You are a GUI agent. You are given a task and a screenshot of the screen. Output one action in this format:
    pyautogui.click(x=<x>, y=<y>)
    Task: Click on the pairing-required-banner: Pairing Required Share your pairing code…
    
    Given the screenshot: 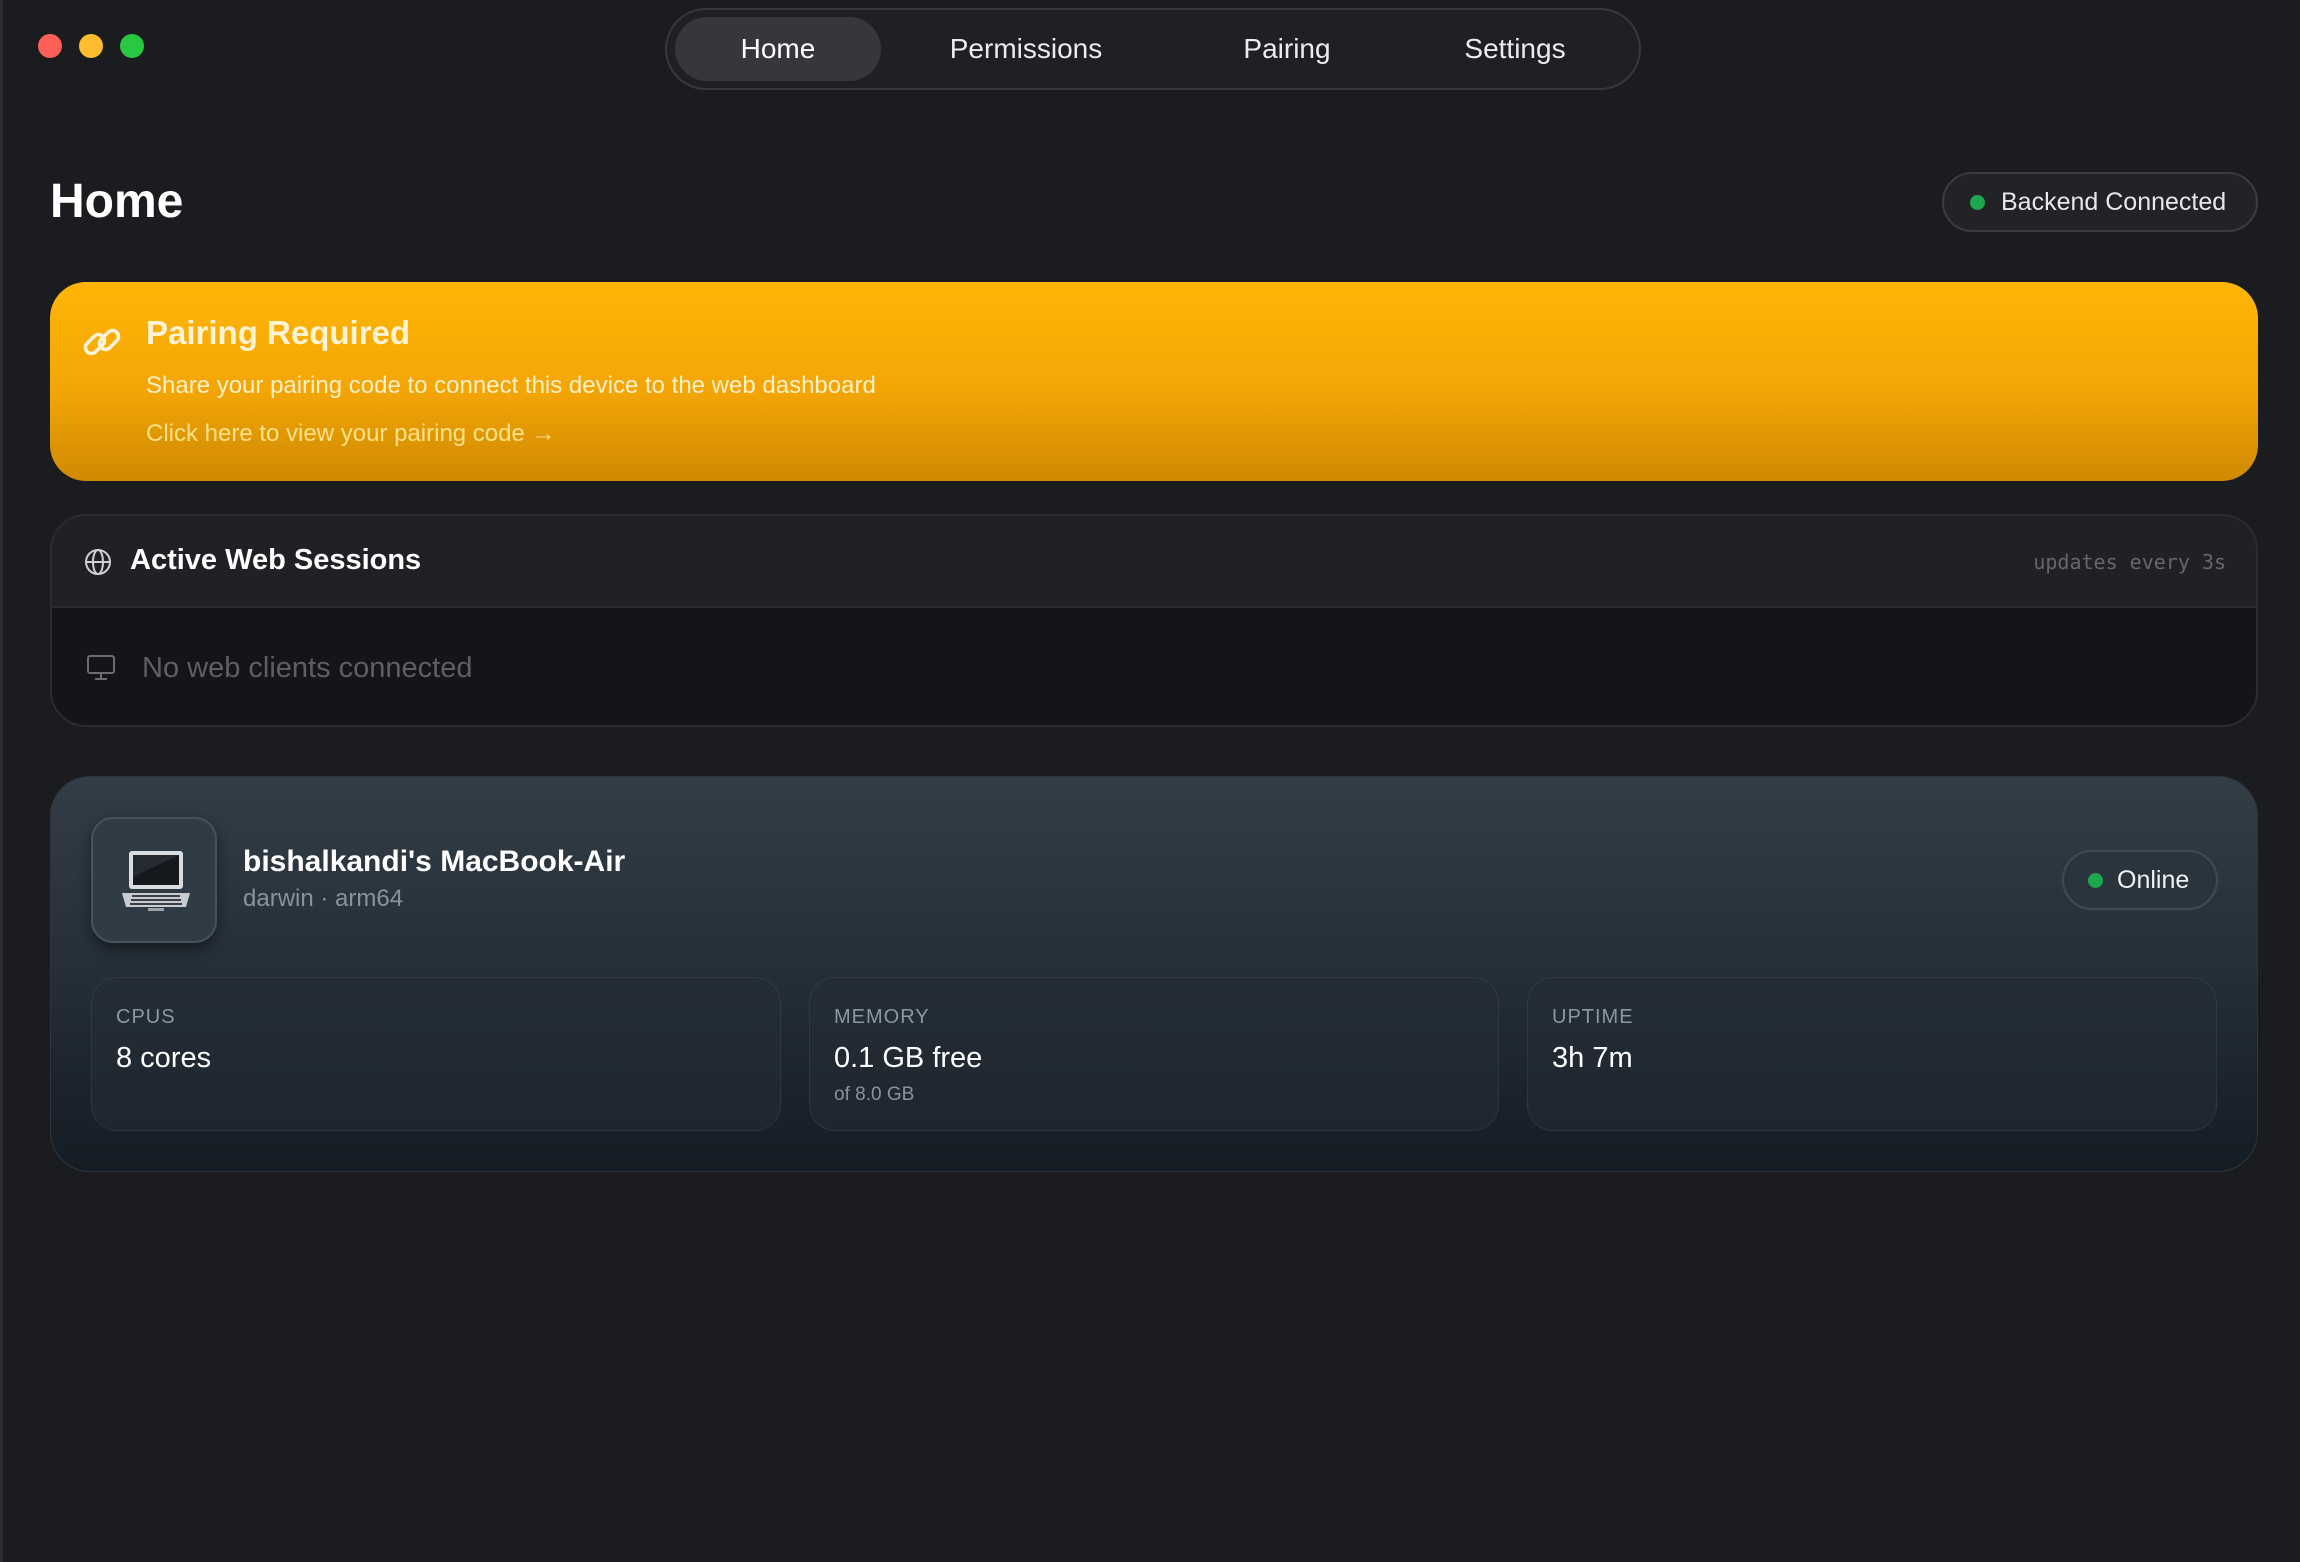 What is the action you would take?
    pyautogui.click(x=1154, y=381)
    